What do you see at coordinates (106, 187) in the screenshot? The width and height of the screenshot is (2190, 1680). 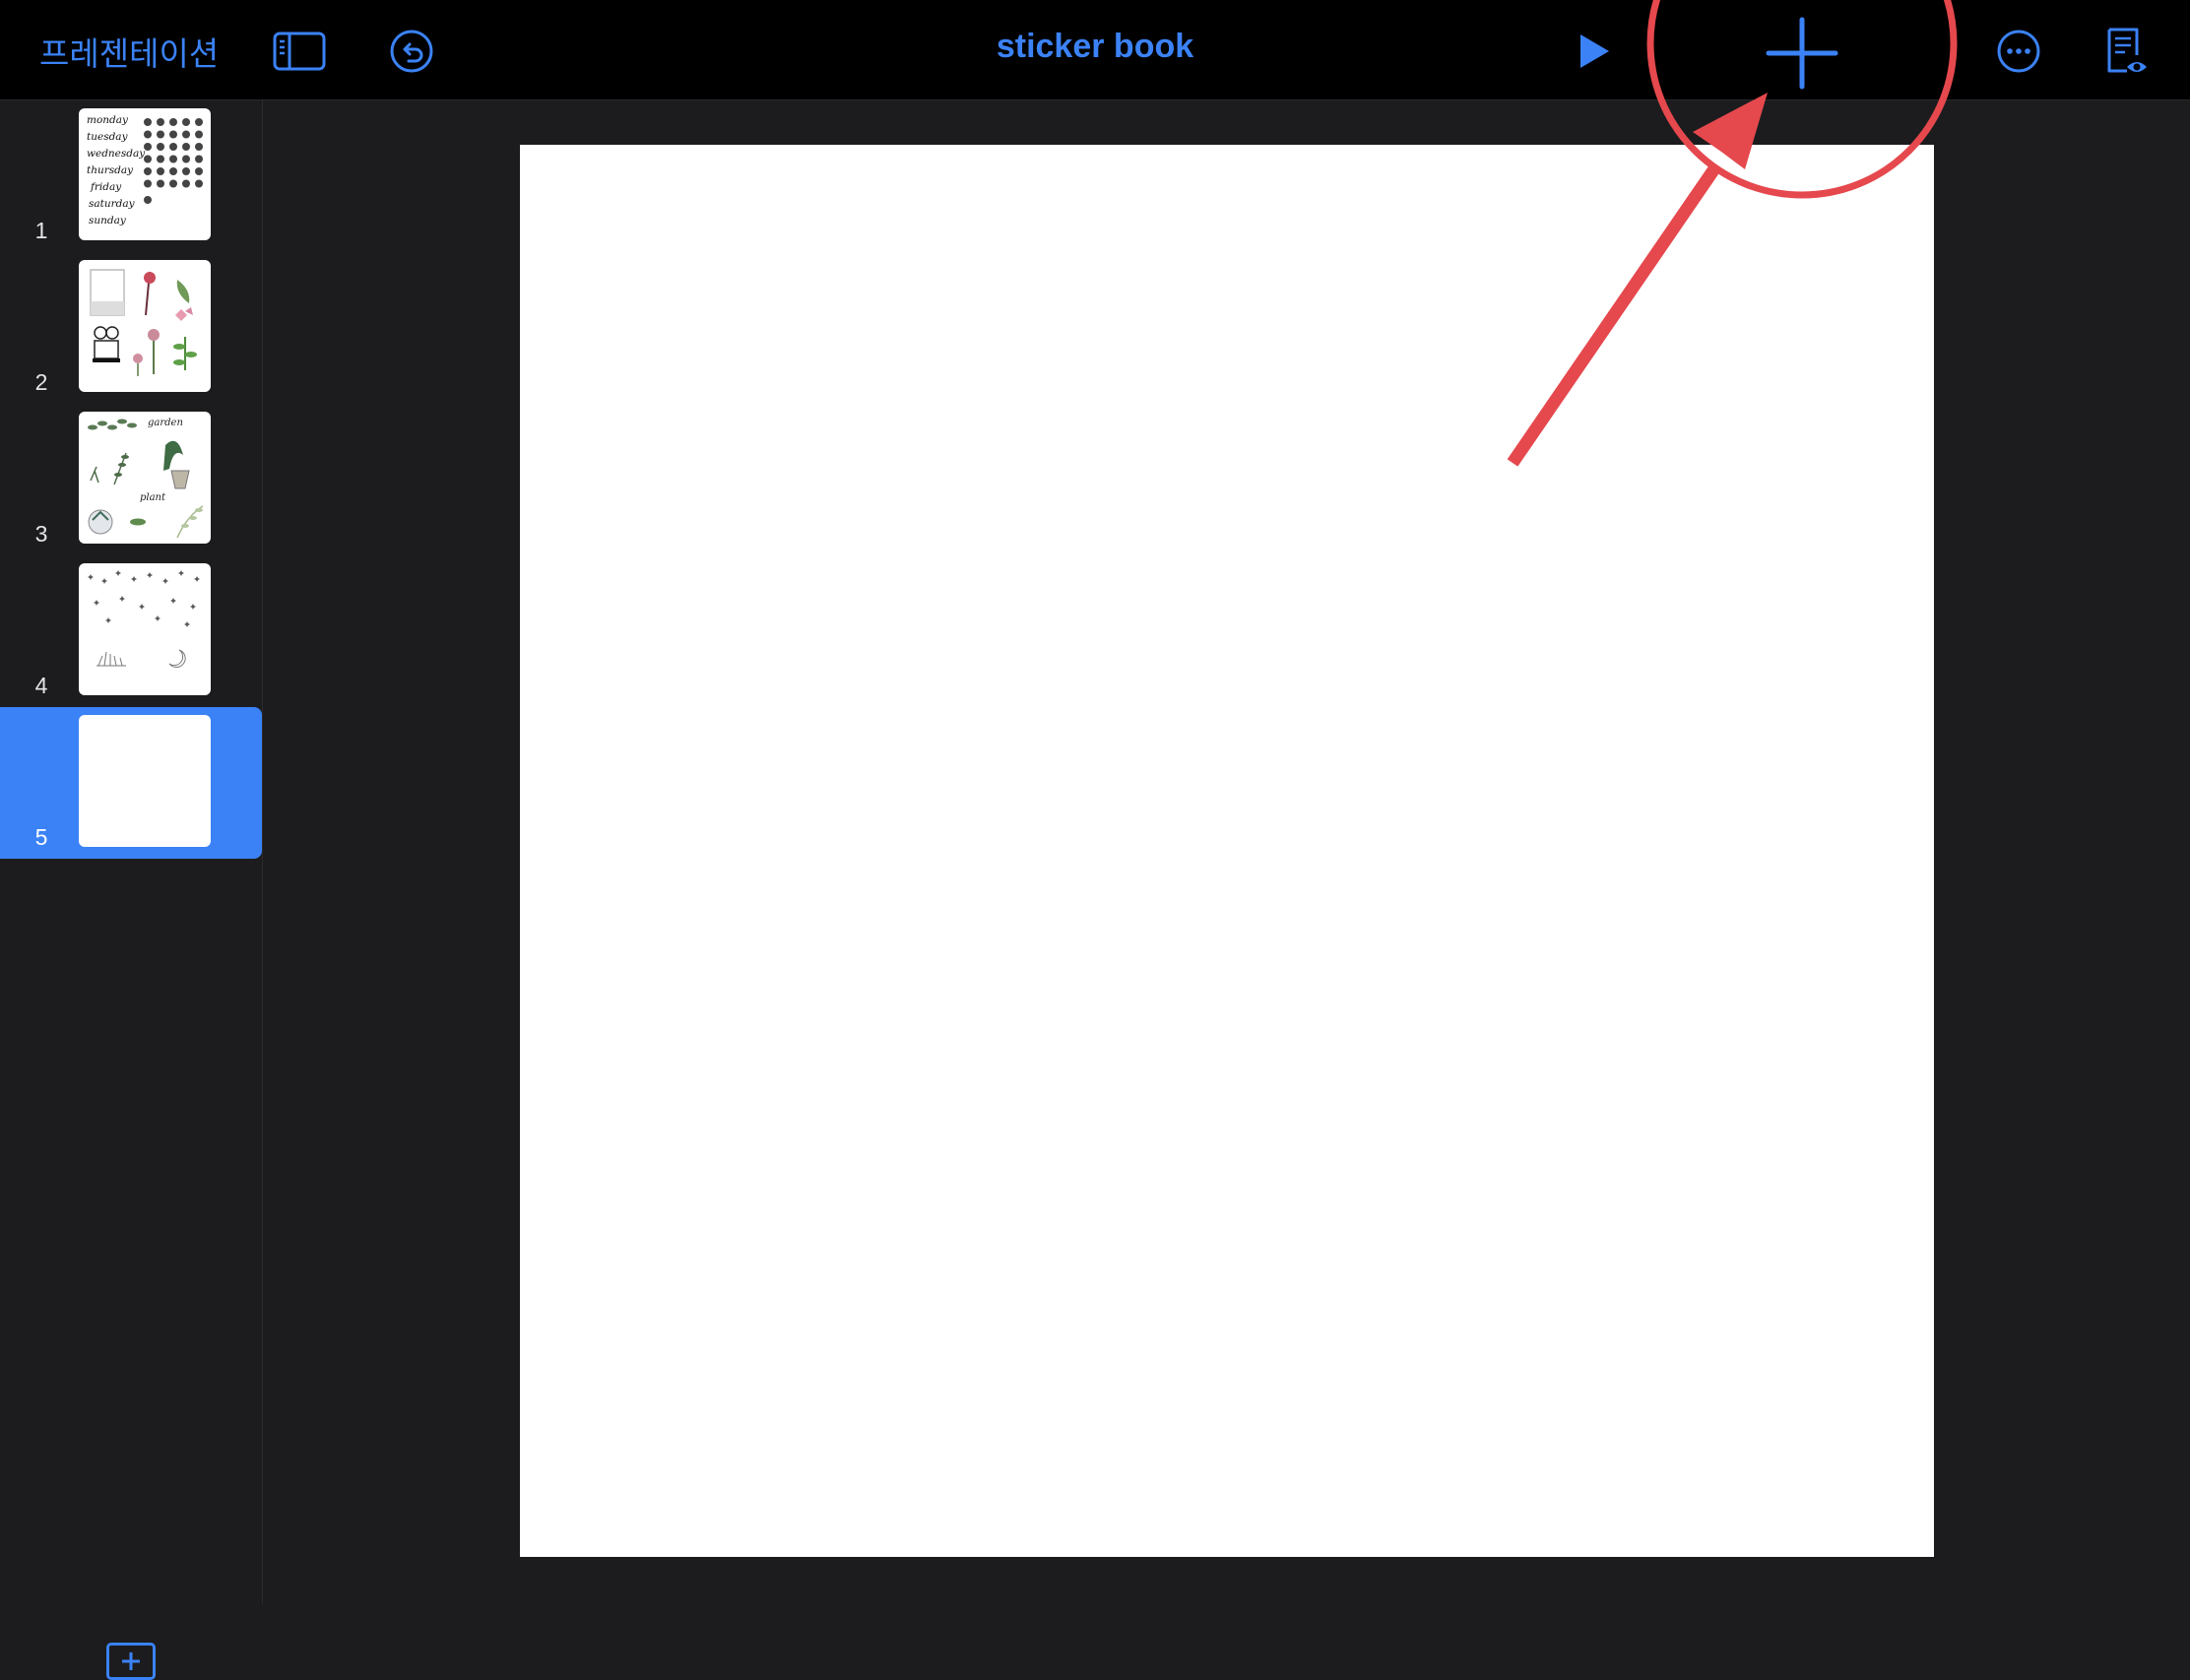 I see `thumb-text: friday` at bounding box center [106, 187].